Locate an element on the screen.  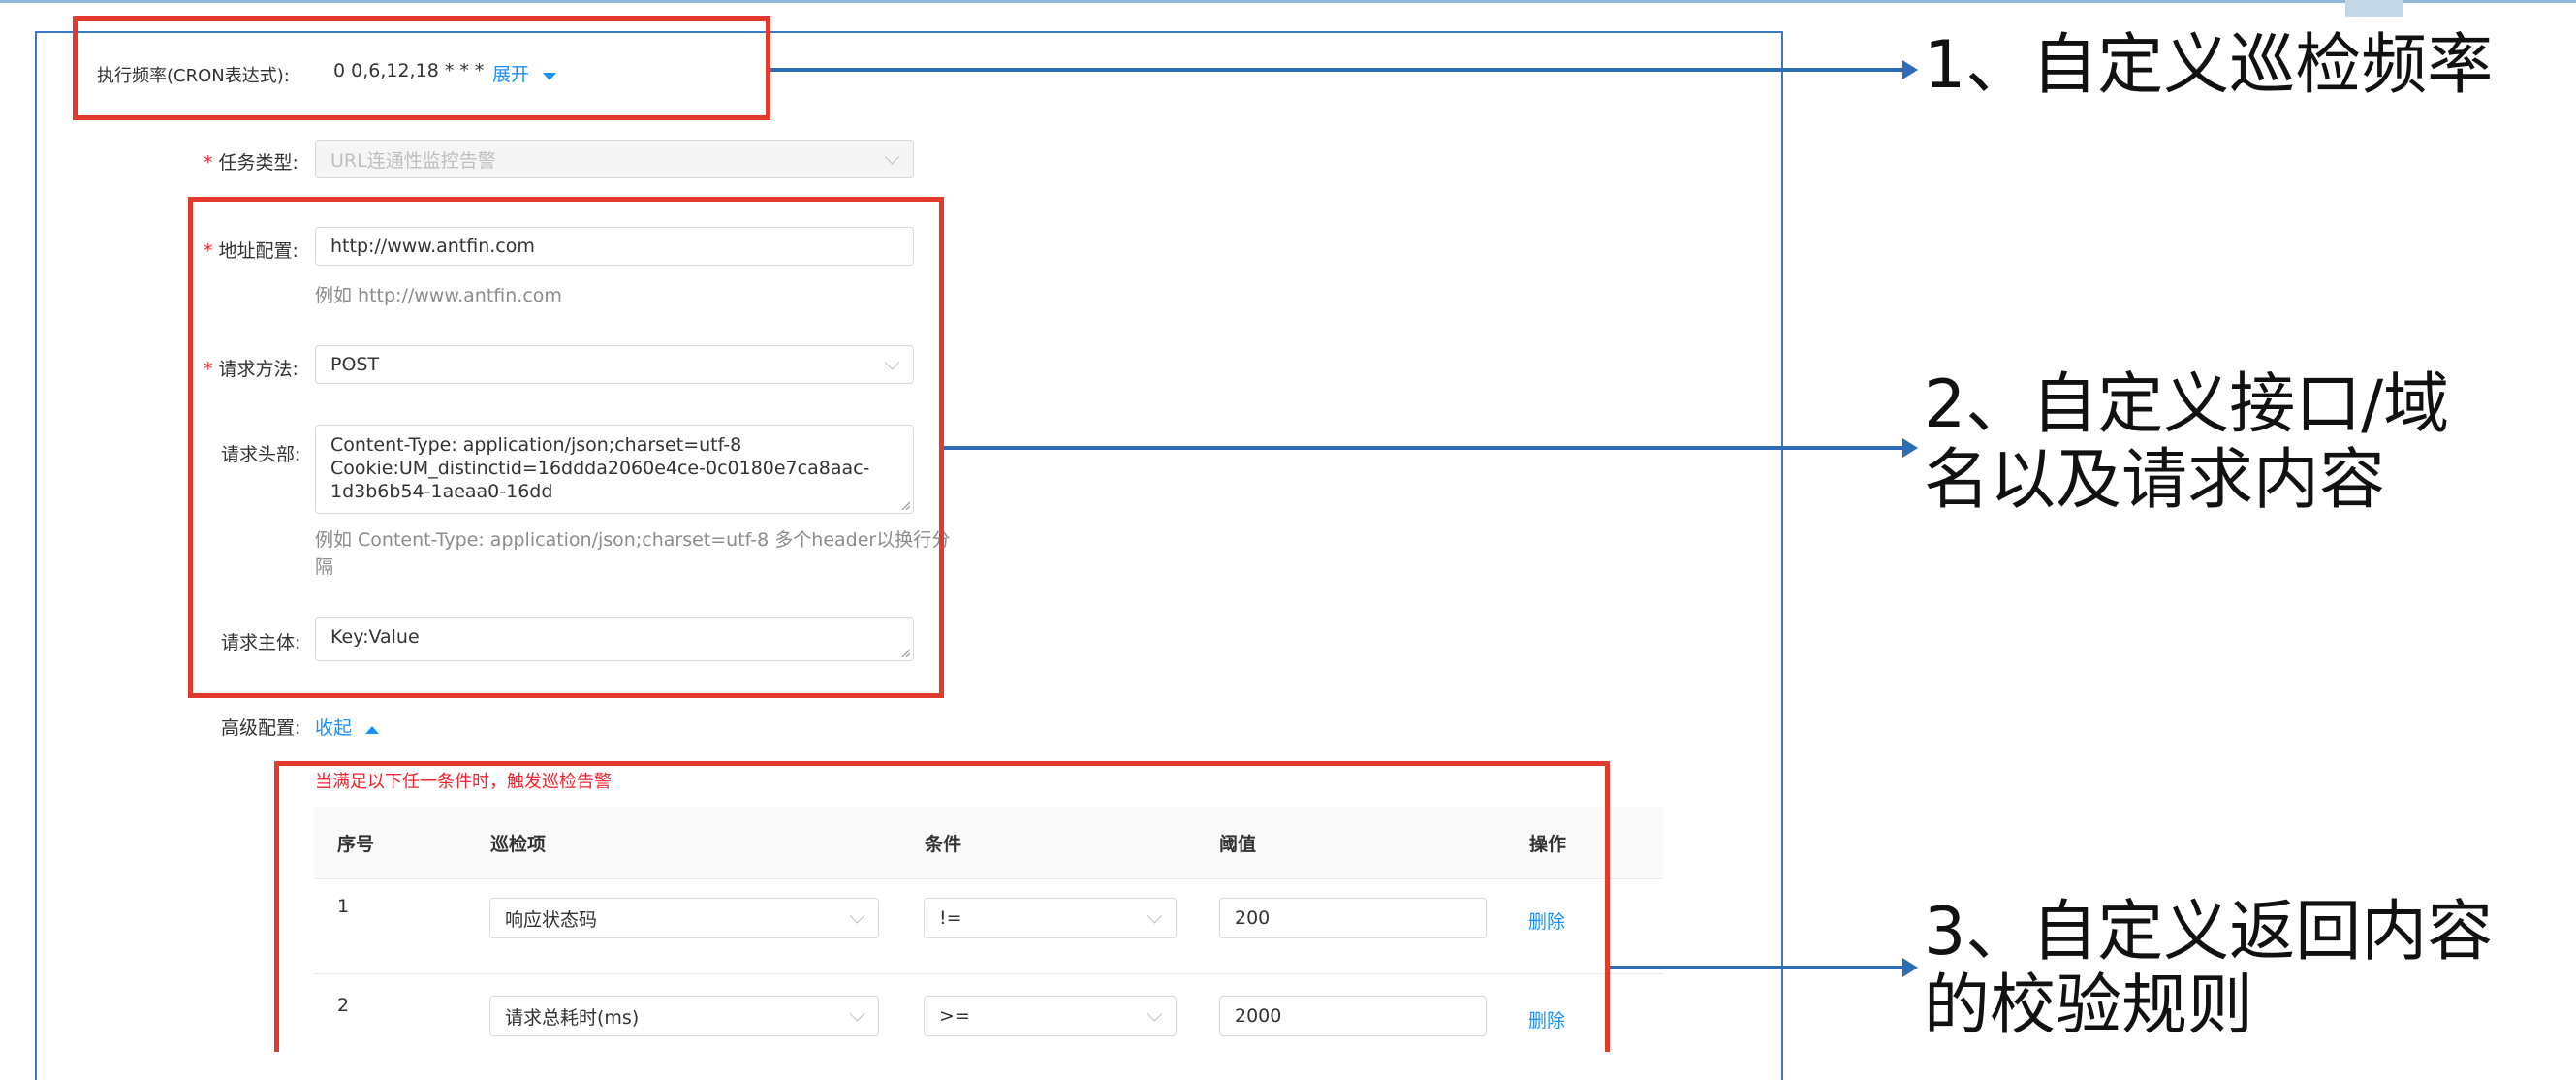
annotation-3-line-2: 的校验规则 is located at coordinates (2089, 1006).